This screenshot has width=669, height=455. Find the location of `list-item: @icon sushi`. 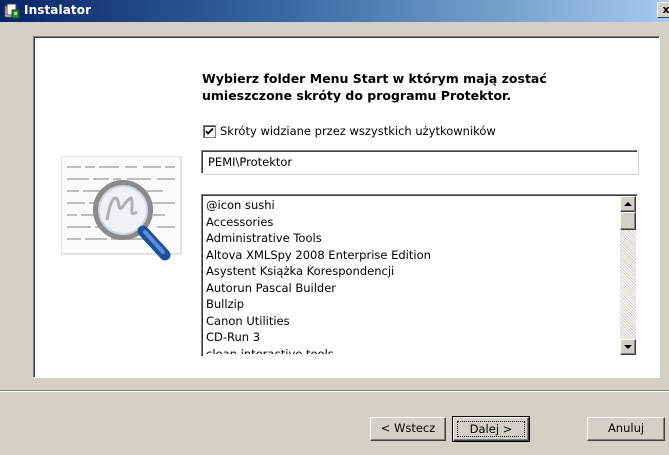

list-item: @icon sushi is located at coordinates (409, 205).